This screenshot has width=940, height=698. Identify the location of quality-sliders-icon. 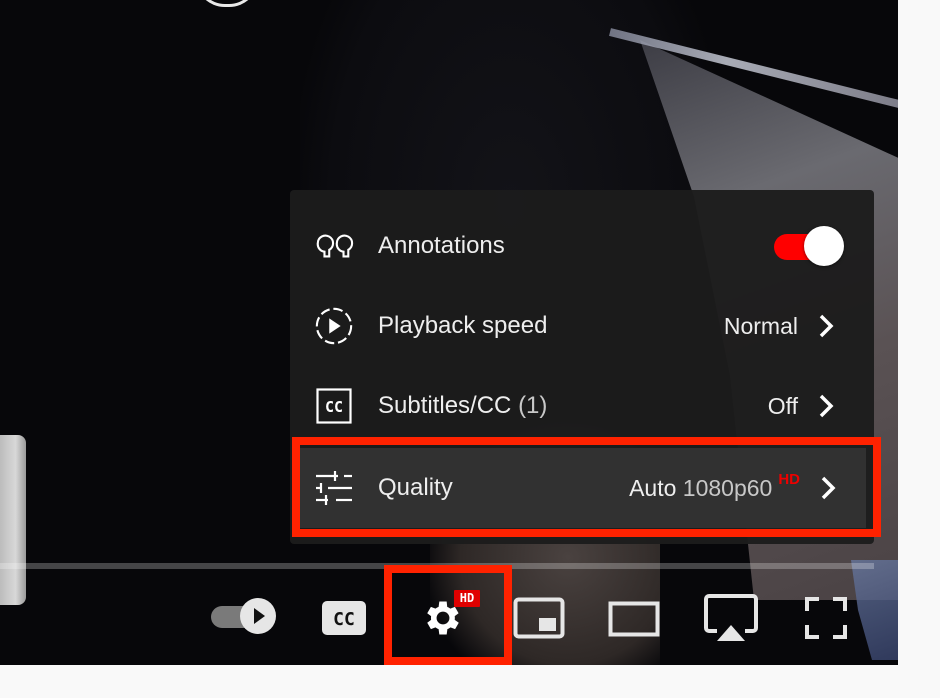
(334, 488).